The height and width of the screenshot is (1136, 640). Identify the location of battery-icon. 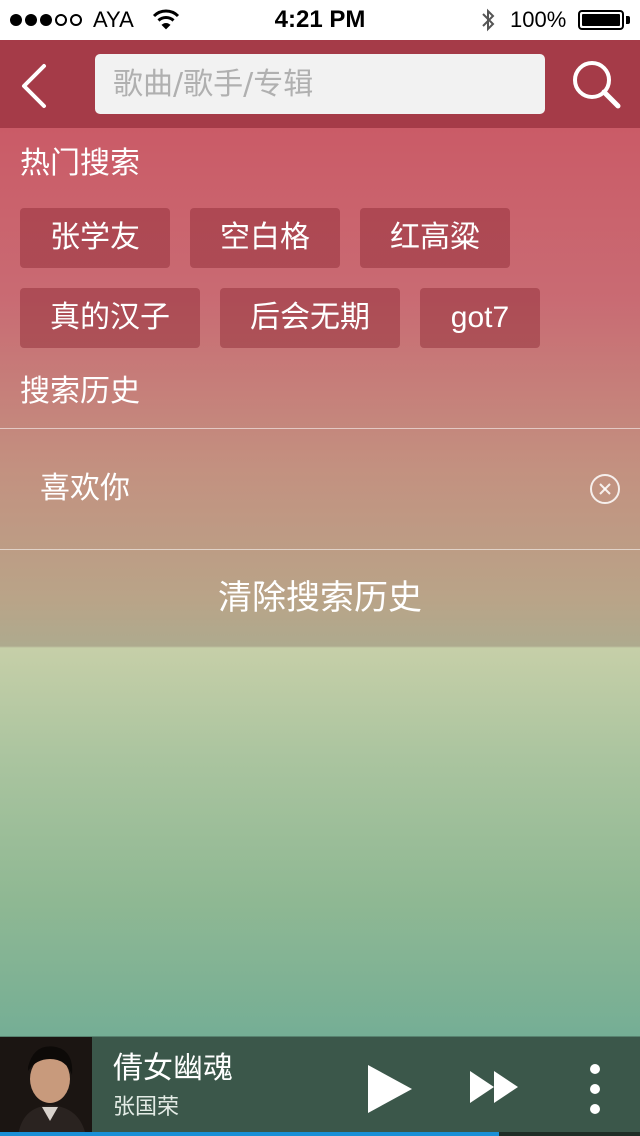
(601, 20).